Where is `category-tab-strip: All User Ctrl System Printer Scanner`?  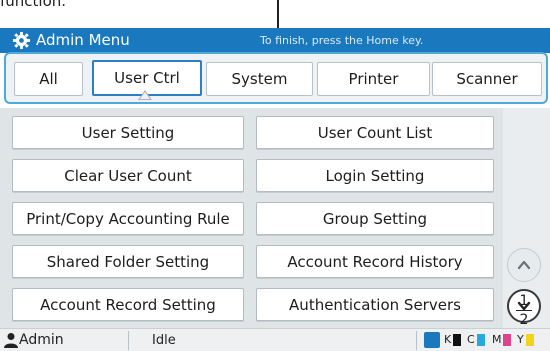 category-tab-strip: All User Ctrl System Printer Scanner is located at coordinates (276, 78).